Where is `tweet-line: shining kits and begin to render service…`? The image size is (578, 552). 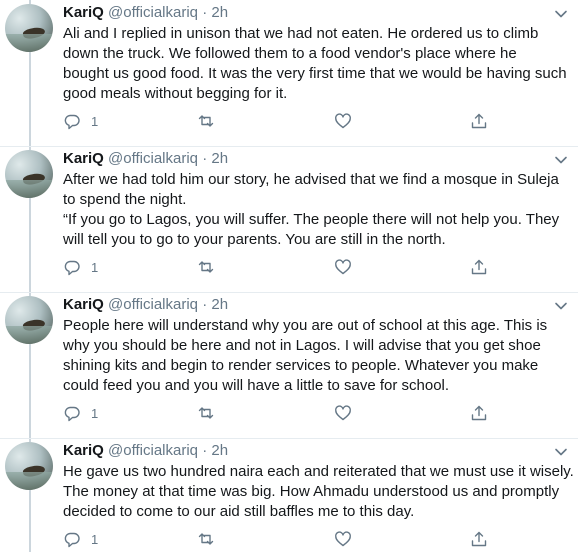 tweet-line: shining kits and begin to render service… is located at coordinates (301, 365).